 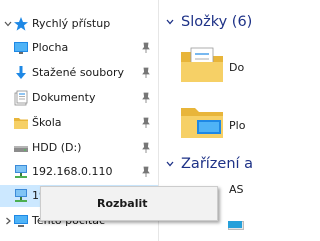 What do you see at coordinates (8, 221) in the screenshot?
I see `chevron-right-icon` at bounding box center [8, 221].